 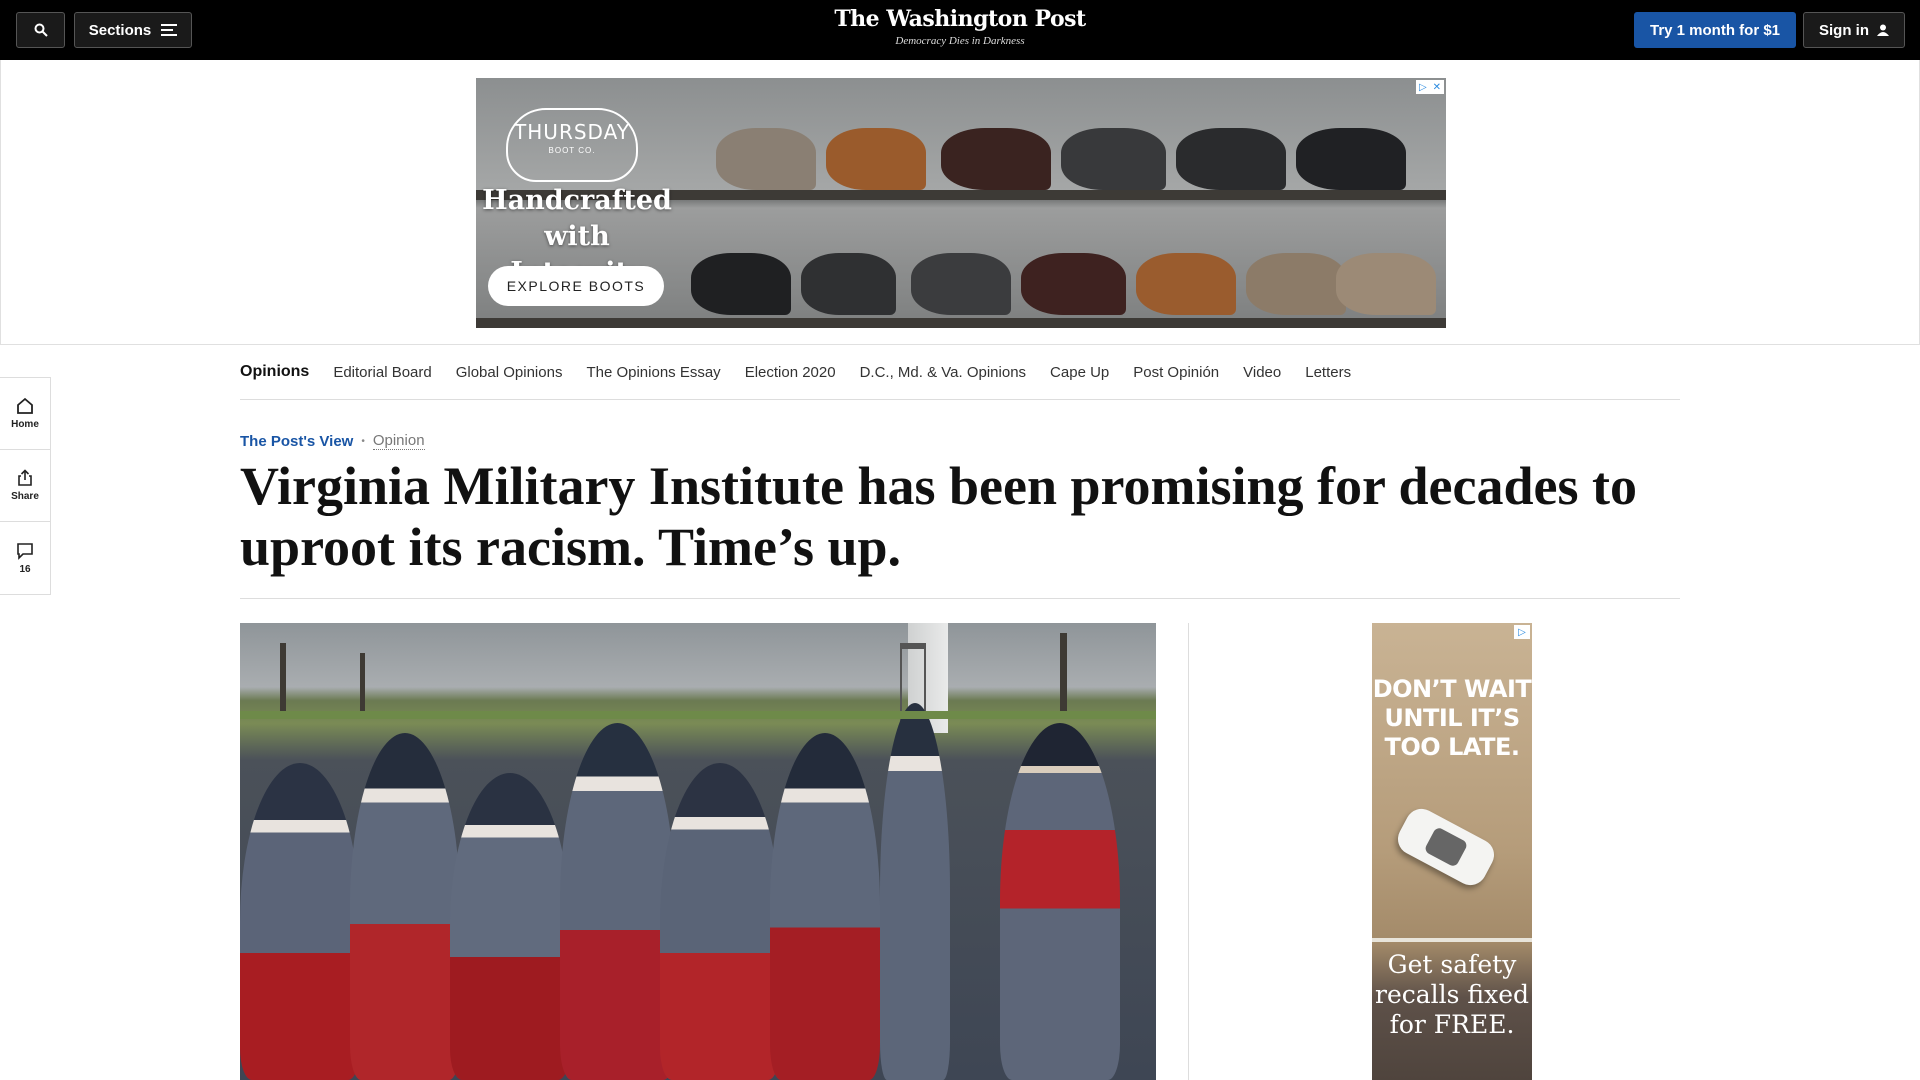 I want to click on sign-in-button: Sign in, so click(x=1854, y=30).